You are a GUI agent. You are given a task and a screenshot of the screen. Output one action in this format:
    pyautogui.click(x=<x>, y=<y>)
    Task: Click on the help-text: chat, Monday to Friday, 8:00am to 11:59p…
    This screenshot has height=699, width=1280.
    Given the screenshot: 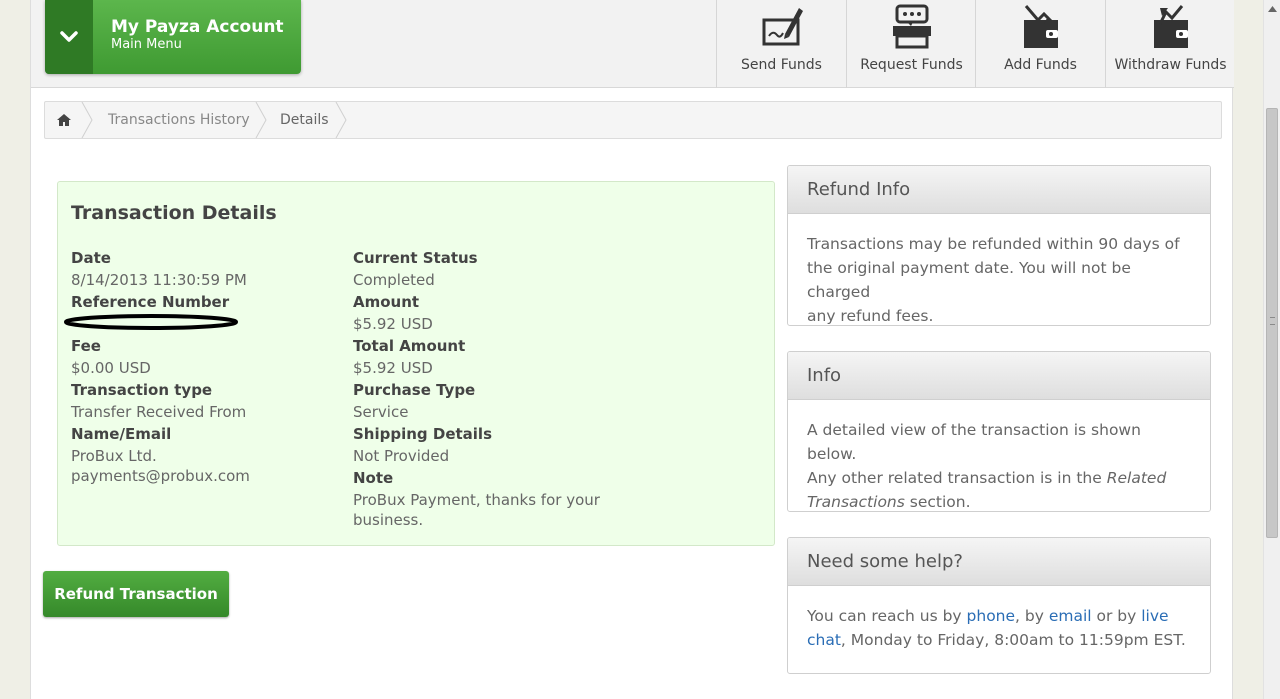 What is the action you would take?
    pyautogui.click(x=999, y=640)
    